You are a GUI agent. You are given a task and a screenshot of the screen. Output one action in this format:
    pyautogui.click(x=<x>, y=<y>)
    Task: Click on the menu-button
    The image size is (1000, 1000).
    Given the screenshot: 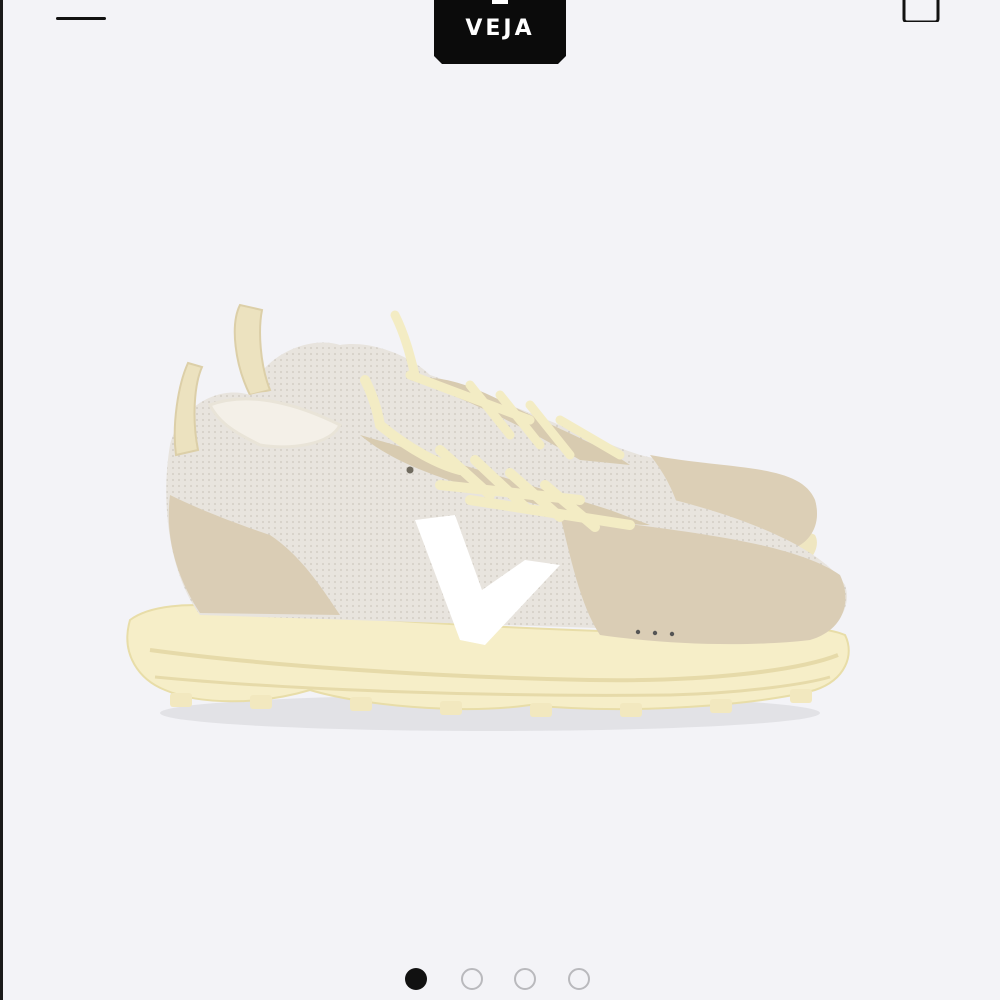 What is the action you would take?
    pyautogui.click(x=81, y=13)
    